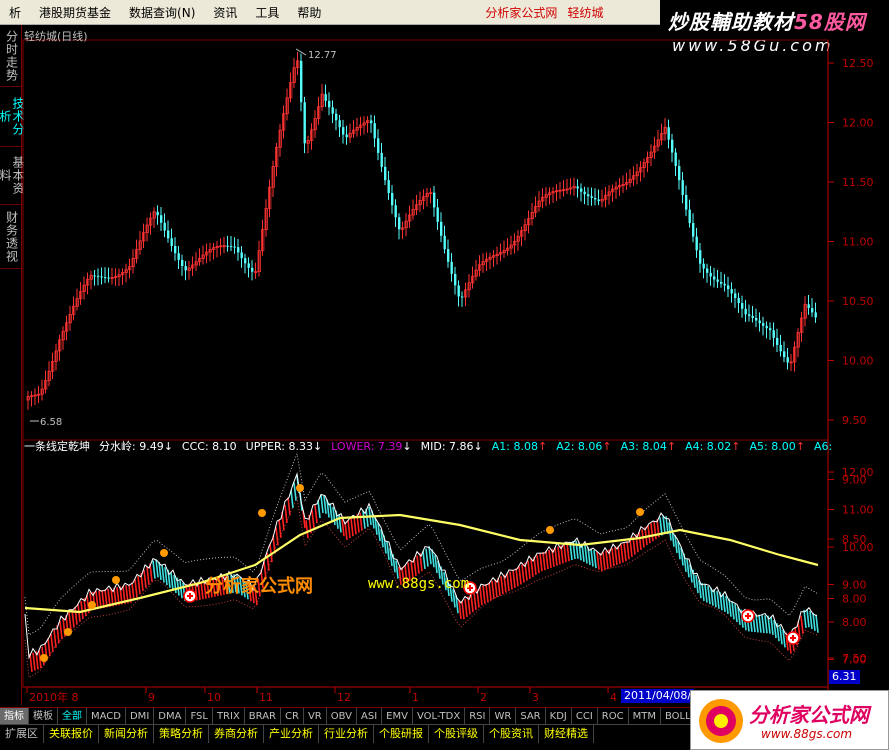 This screenshot has height=750, width=889. What do you see at coordinates (809, 715) in the screenshot?
I see `logo-title: 分析家公式网` at bounding box center [809, 715].